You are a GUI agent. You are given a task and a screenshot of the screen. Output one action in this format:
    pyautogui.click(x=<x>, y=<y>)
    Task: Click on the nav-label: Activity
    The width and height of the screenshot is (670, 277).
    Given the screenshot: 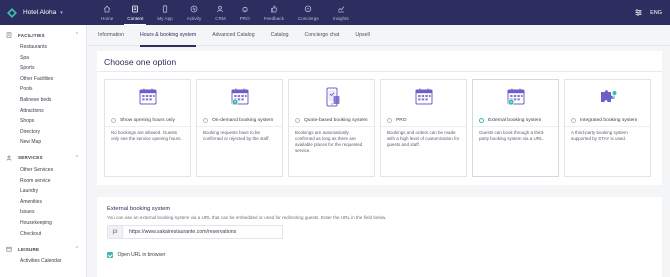 What is the action you would take?
    pyautogui.click(x=194, y=18)
    